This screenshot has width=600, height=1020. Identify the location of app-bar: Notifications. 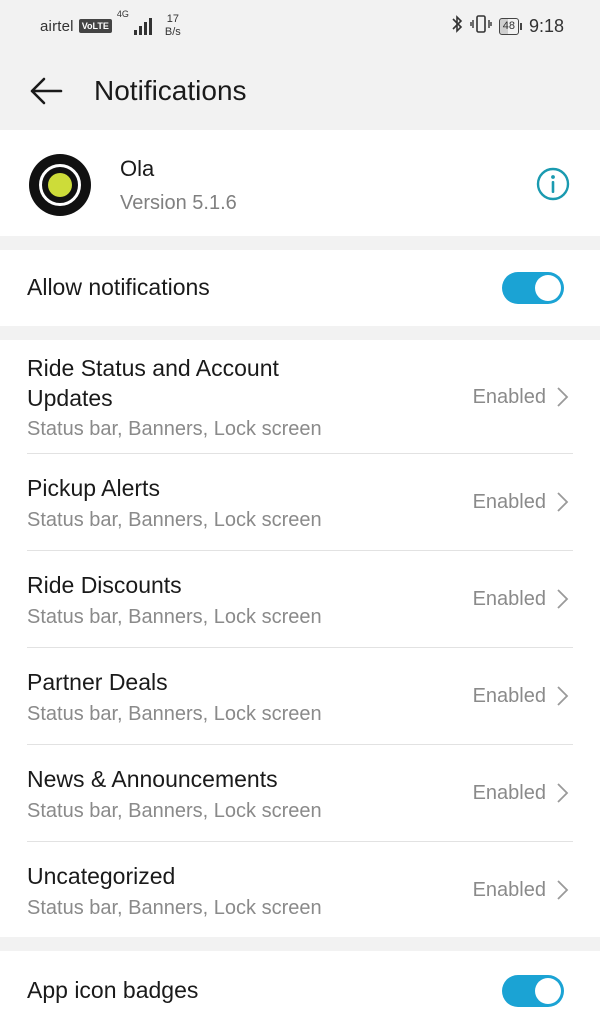
(300, 91).